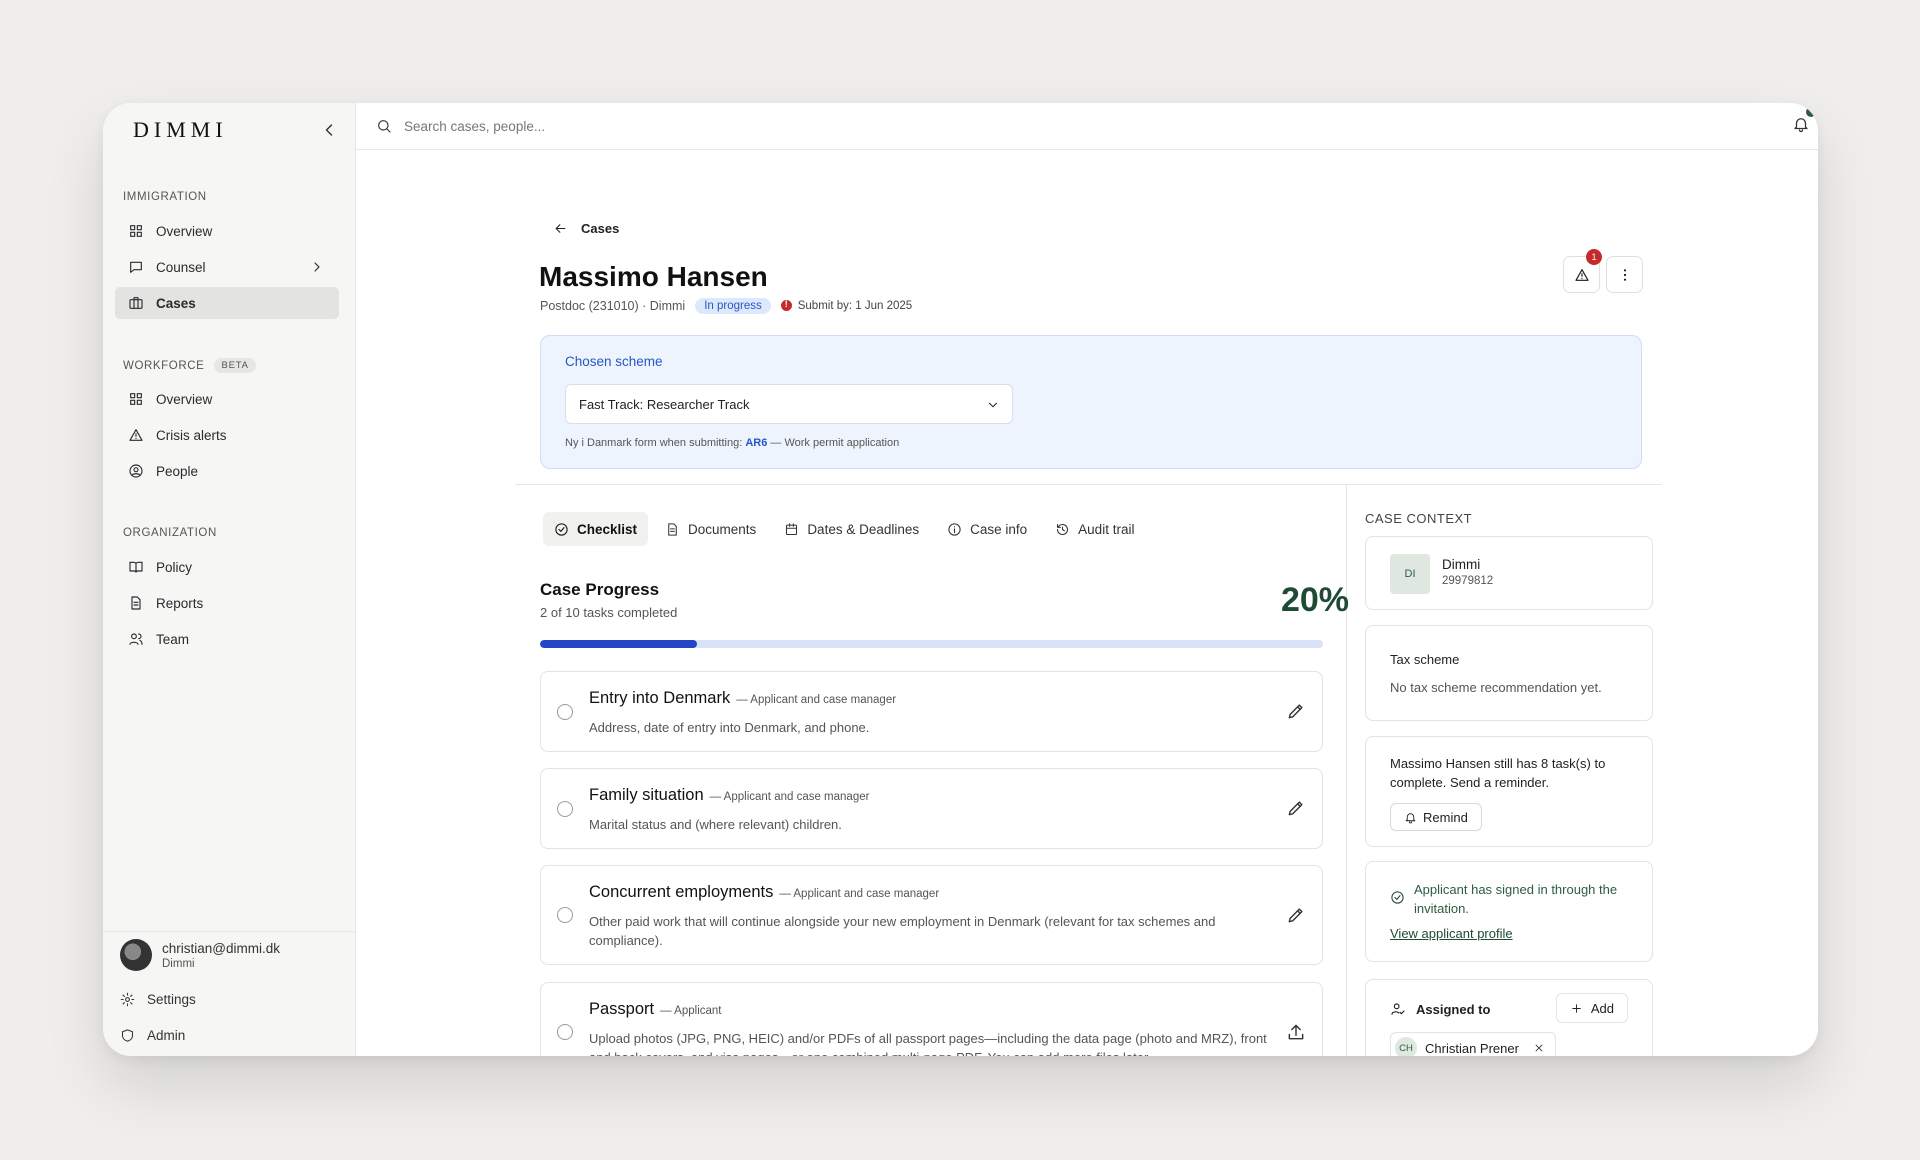 This screenshot has width=1920, height=1160. I want to click on arrow-left-icon, so click(560, 228).